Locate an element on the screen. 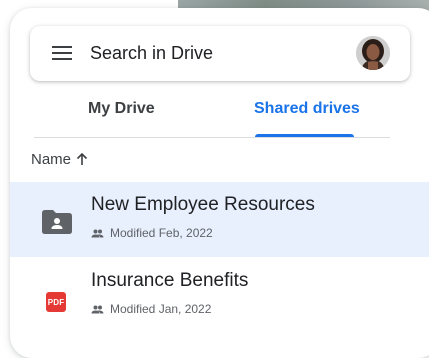 The width and height of the screenshot is (429, 358). pdf-icon: PDF is located at coordinates (56, 302).